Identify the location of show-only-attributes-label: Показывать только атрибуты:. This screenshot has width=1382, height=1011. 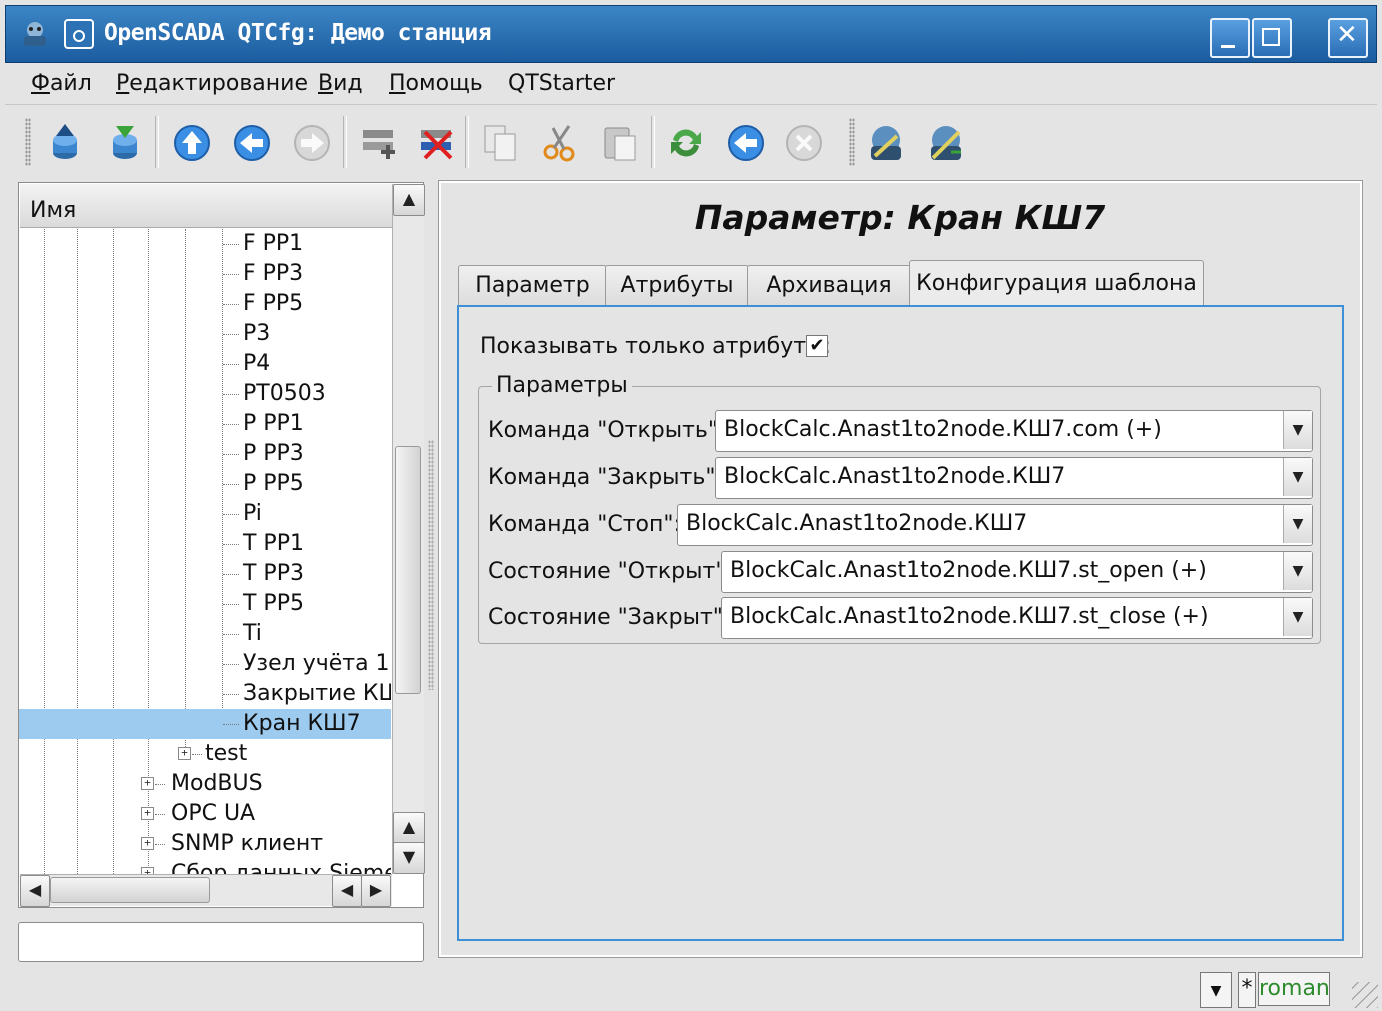
(655, 346).